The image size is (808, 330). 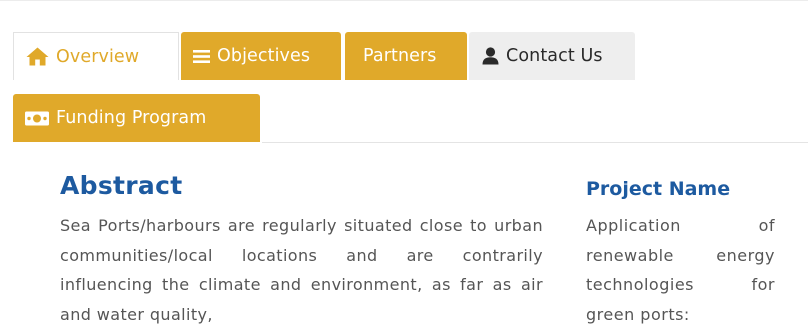 What do you see at coordinates (131, 118) in the screenshot?
I see `tab-funding-program-label: Funding Program` at bounding box center [131, 118].